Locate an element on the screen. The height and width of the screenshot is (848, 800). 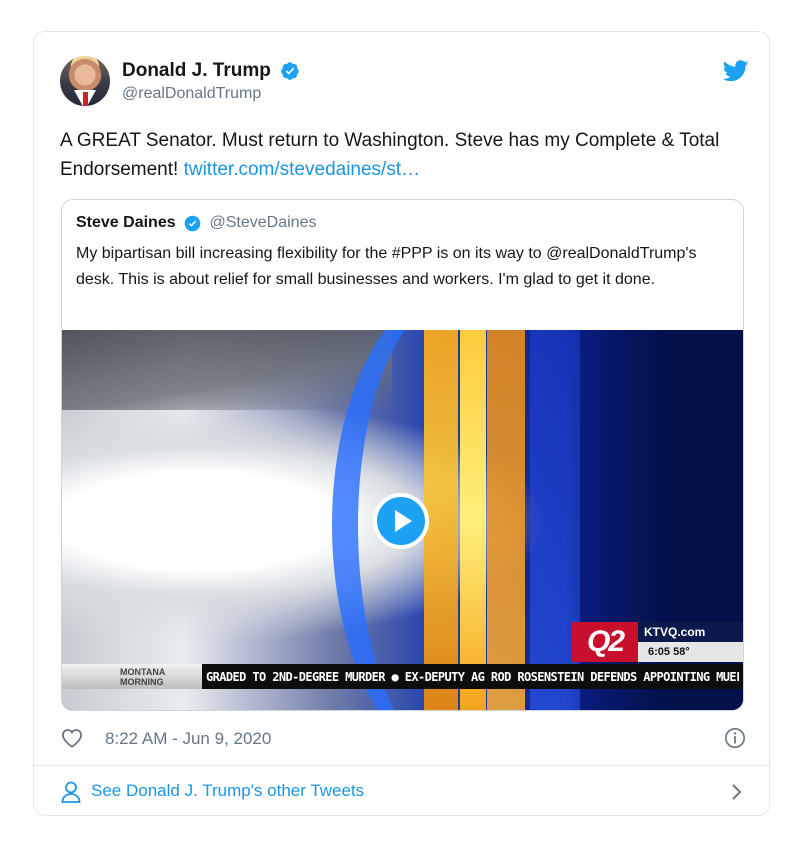
footer-divider is located at coordinates (401, 765).